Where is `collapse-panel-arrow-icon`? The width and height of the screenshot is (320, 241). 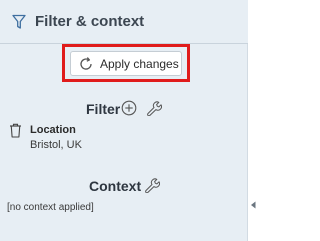
collapse-panel-arrow-icon is located at coordinates (253, 205).